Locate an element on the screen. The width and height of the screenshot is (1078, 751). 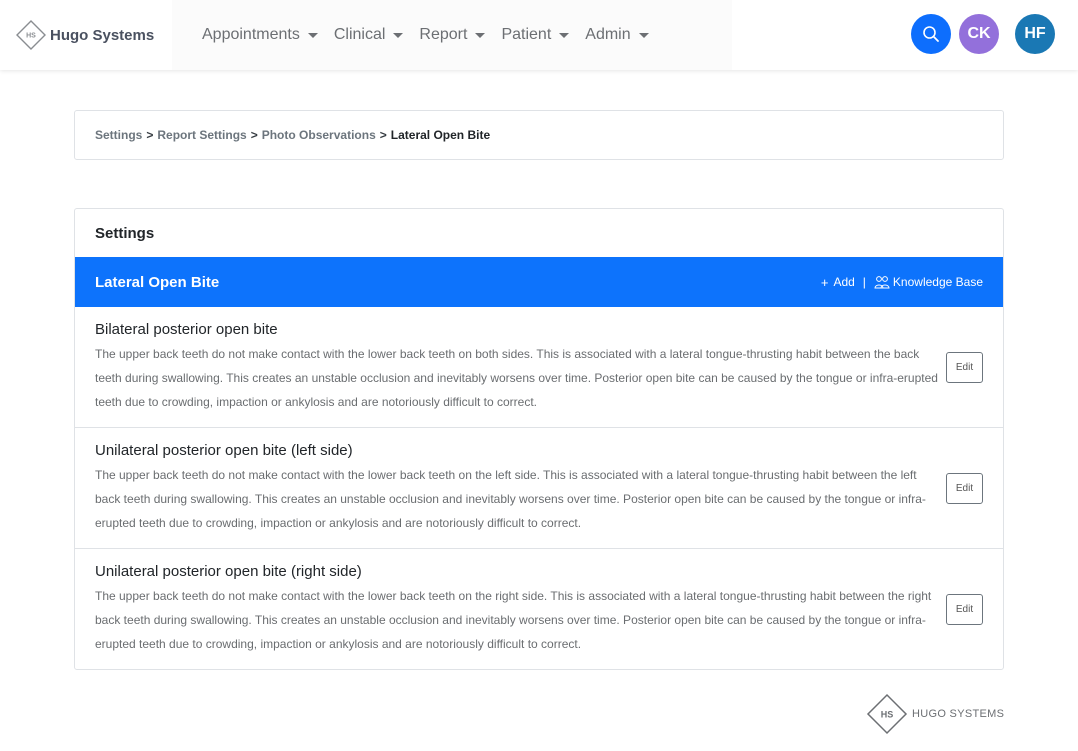
nav-report: Report is located at coordinates (452, 35).